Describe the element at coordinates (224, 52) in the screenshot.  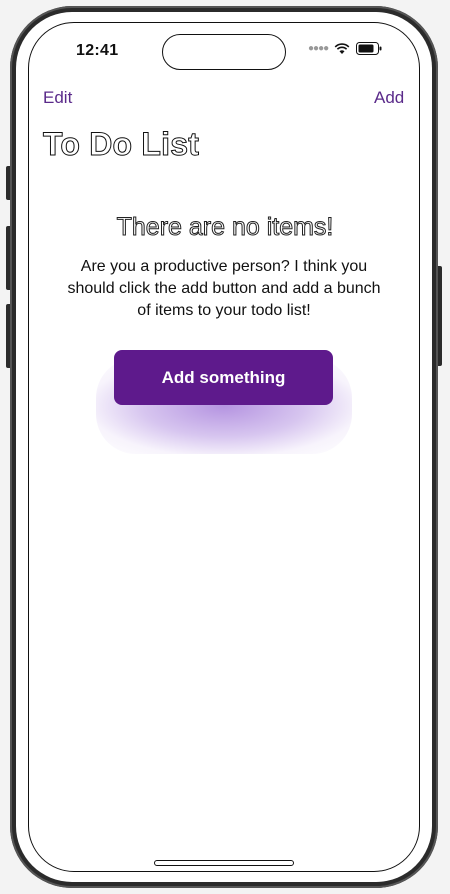
I see `dynamic-island` at that location.